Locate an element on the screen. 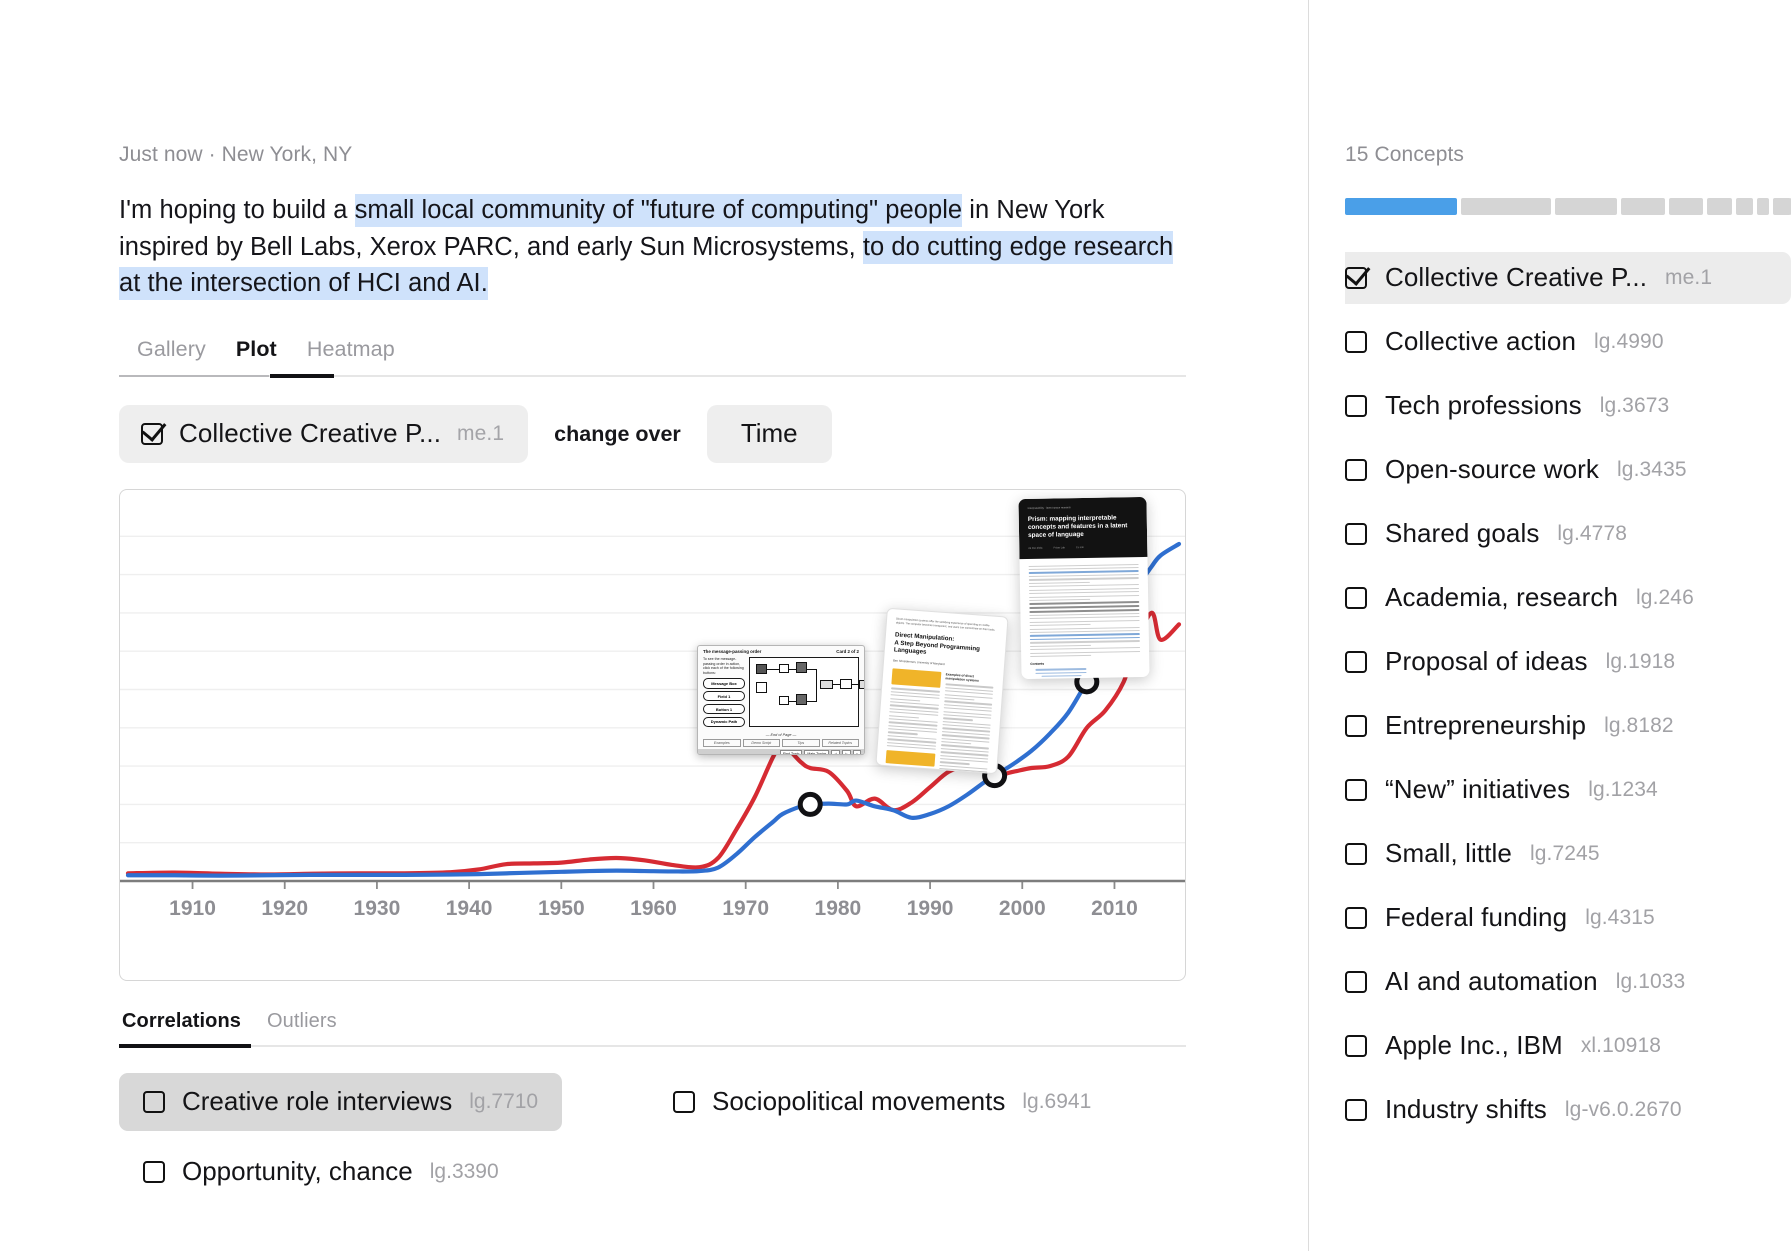  concept-code: me.1 is located at coordinates (1689, 277).